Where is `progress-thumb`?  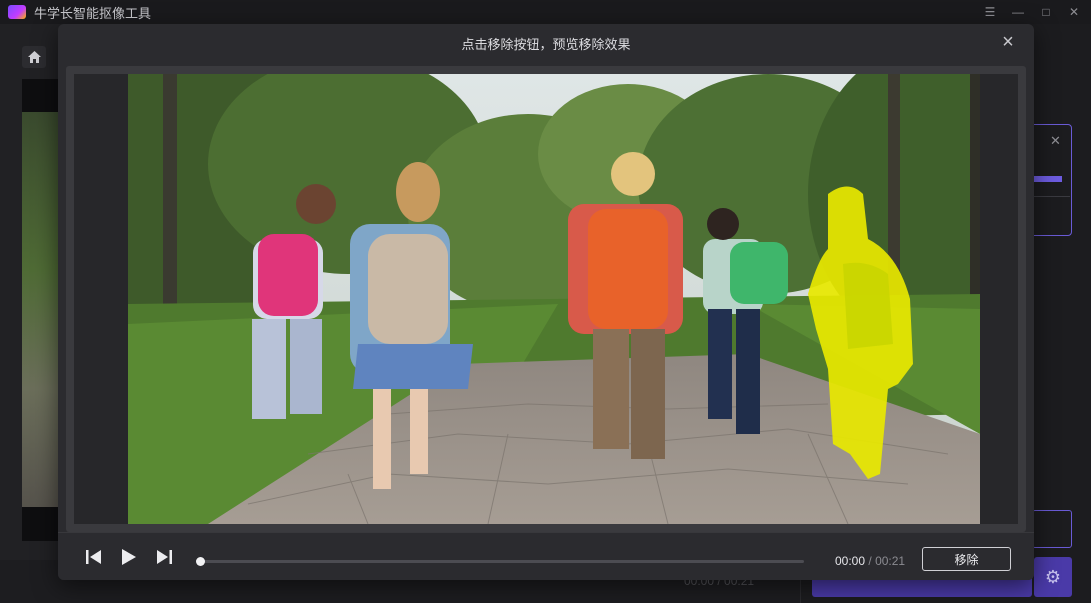
progress-thumb is located at coordinates (200, 561).